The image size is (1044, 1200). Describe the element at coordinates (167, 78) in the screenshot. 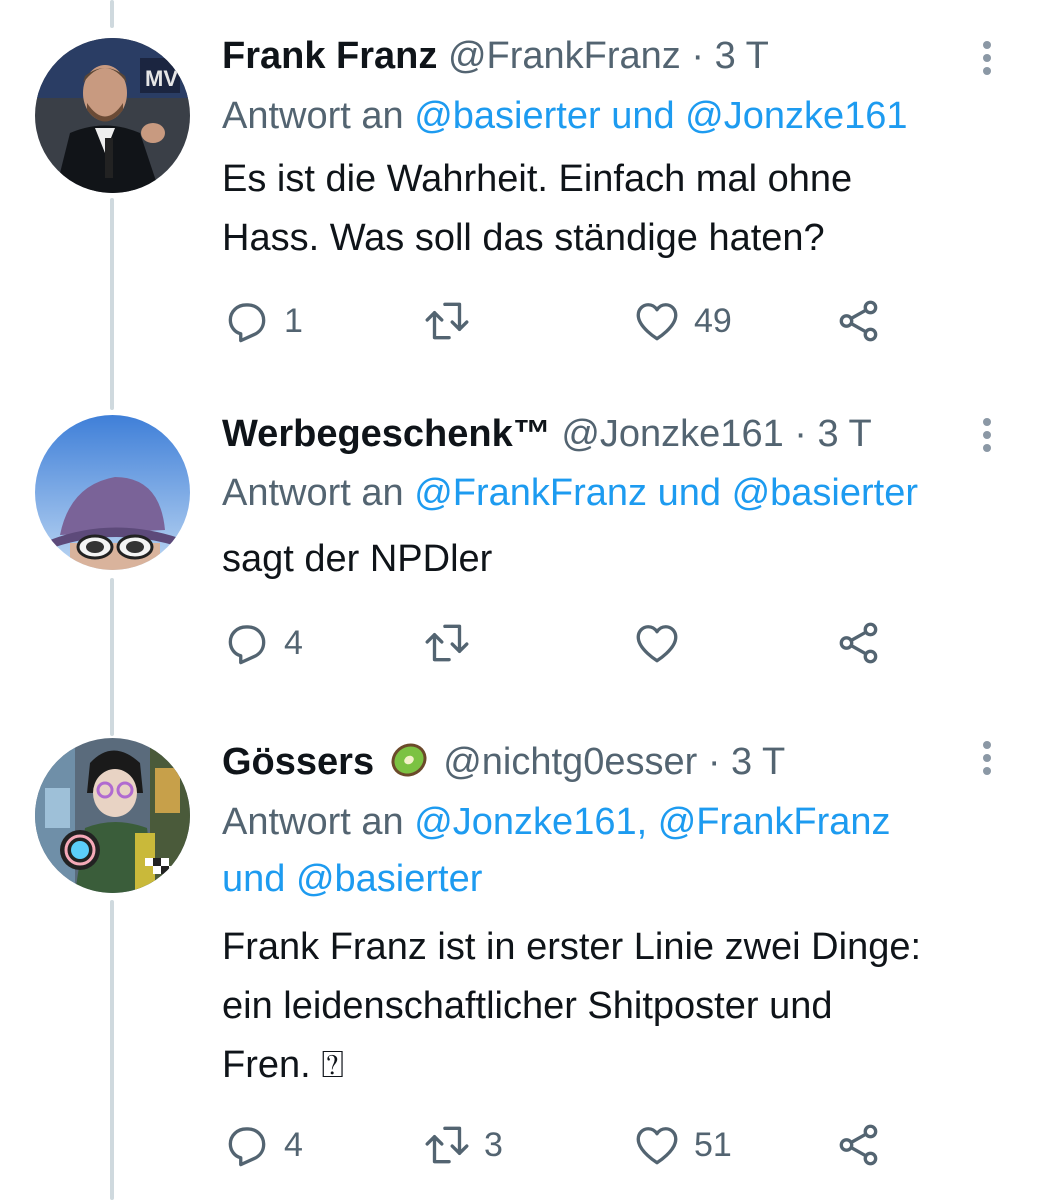

I see `svg-text: MV 1` at that location.